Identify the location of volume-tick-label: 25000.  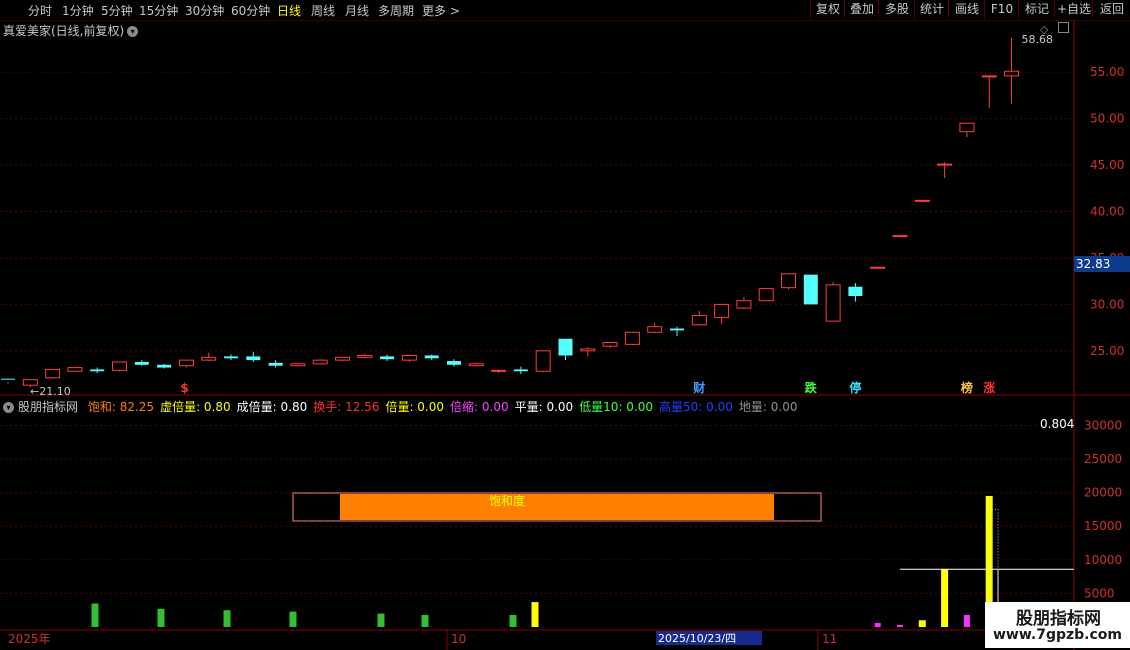
(1103, 459).